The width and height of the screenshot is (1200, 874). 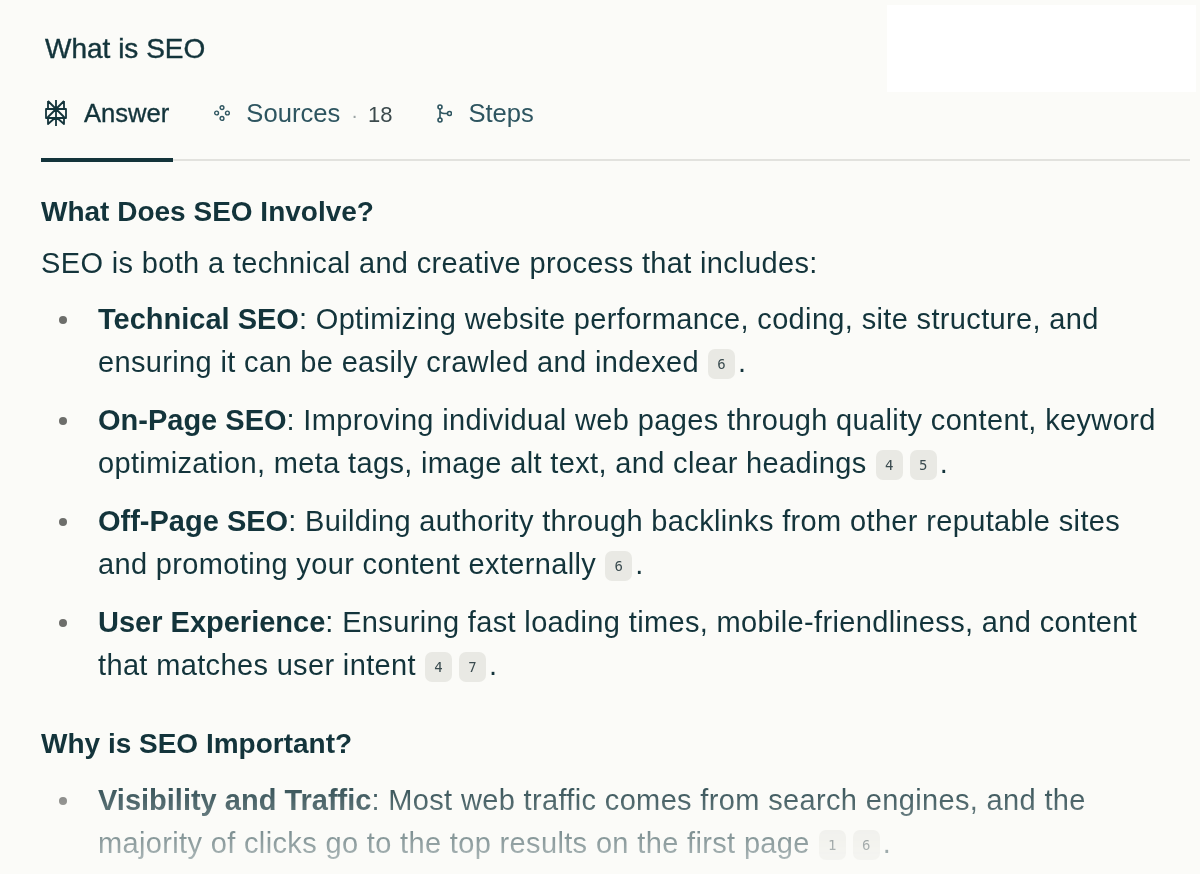 I want to click on section-heading: Why is SEO Important?, so click(x=197, y=744).